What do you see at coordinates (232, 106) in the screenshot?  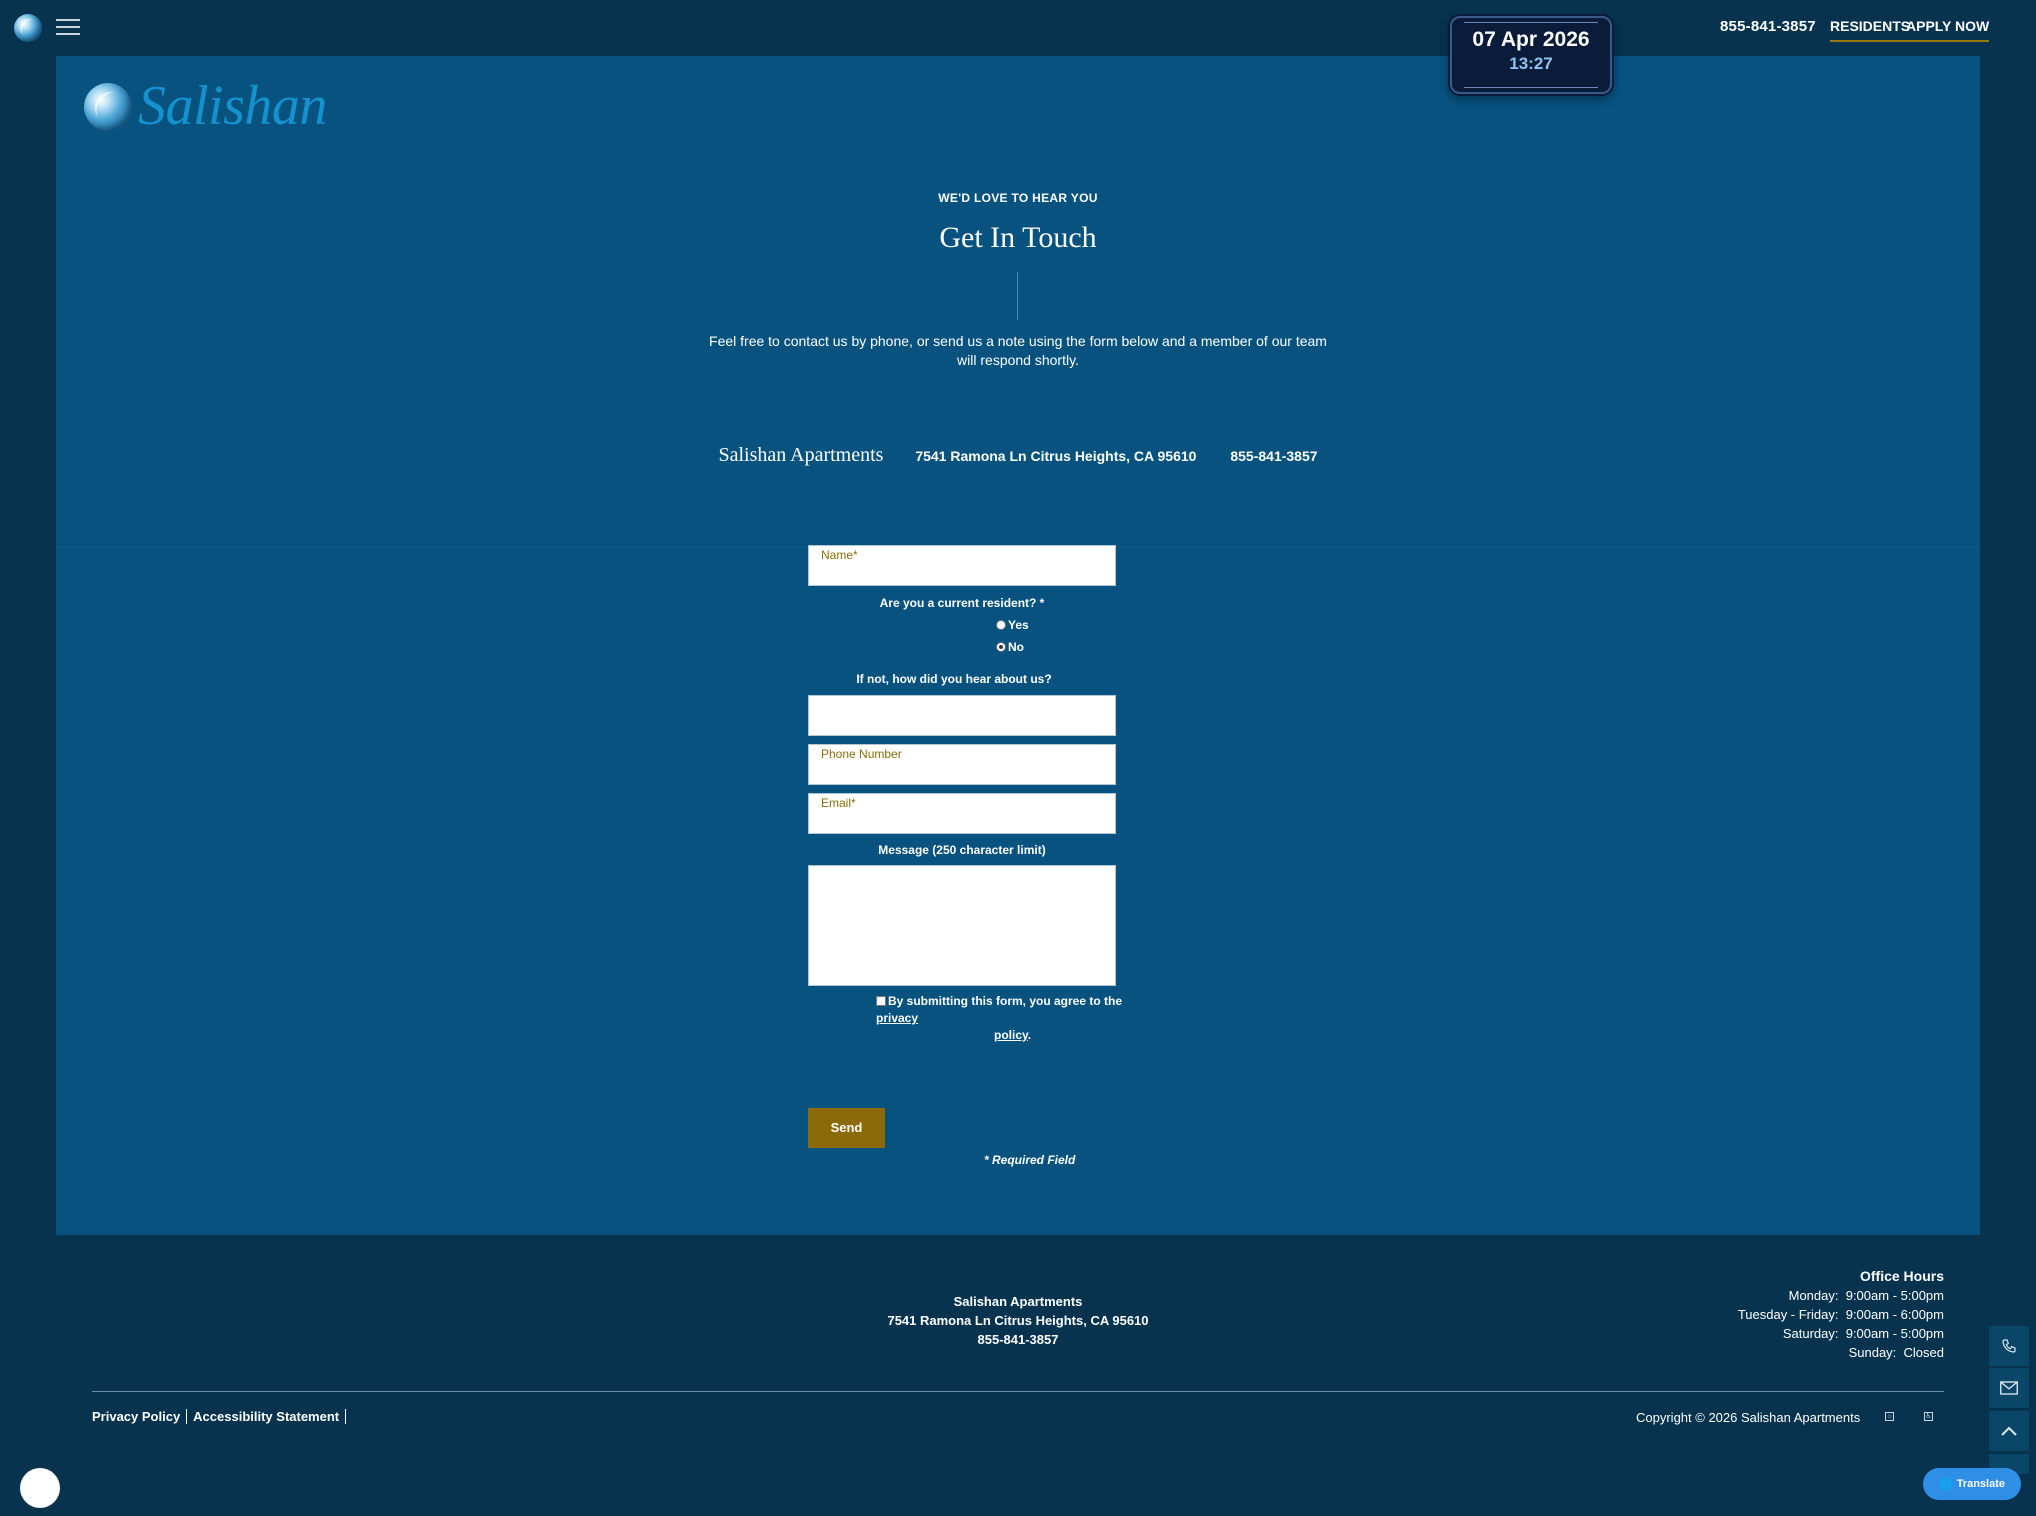 I see `logo-text: Salishan` at bounding box center [232, 106].